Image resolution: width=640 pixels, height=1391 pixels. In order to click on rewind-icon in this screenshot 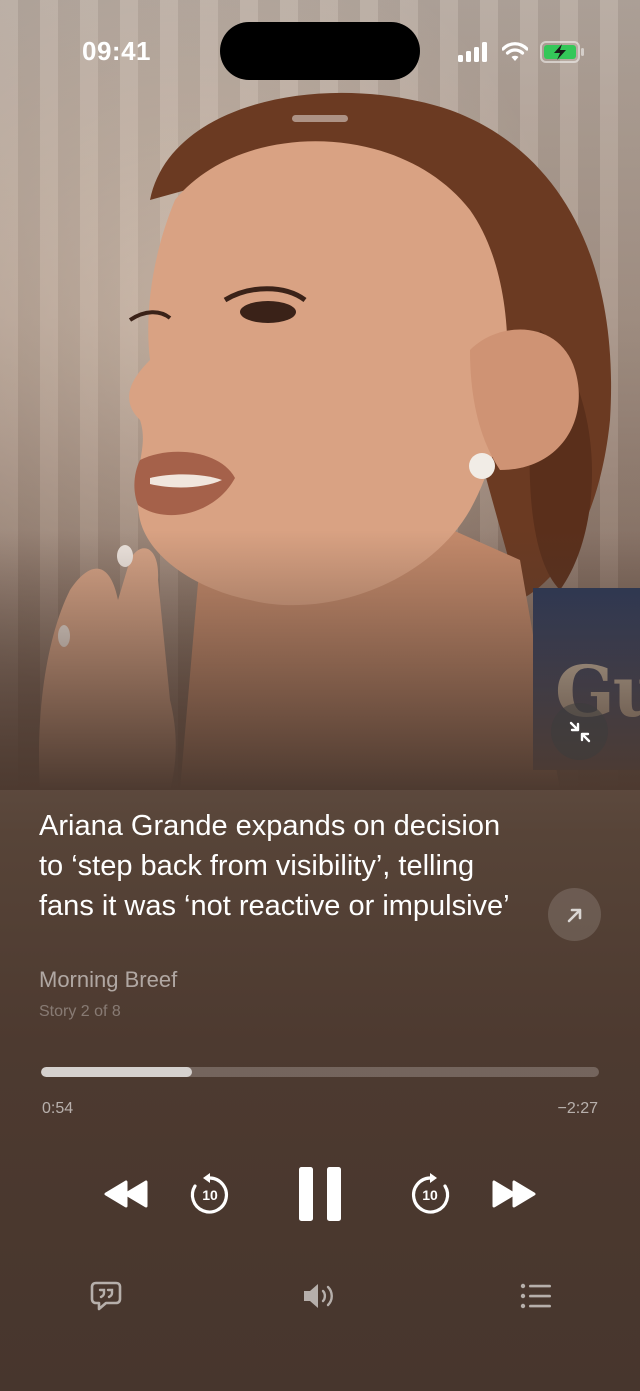, I will do `click(126, 1194)`.